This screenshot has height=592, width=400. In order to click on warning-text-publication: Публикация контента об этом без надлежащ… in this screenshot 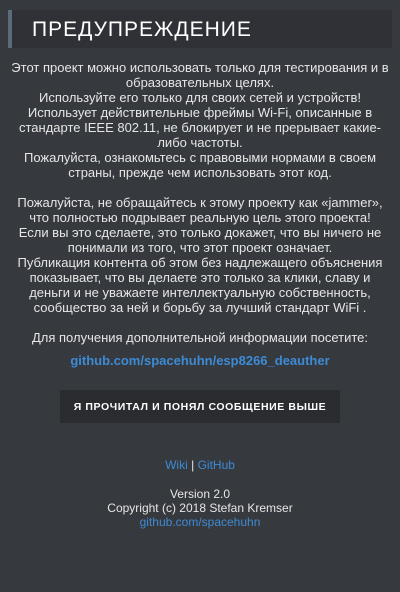, I will do `click(200, 285)`.